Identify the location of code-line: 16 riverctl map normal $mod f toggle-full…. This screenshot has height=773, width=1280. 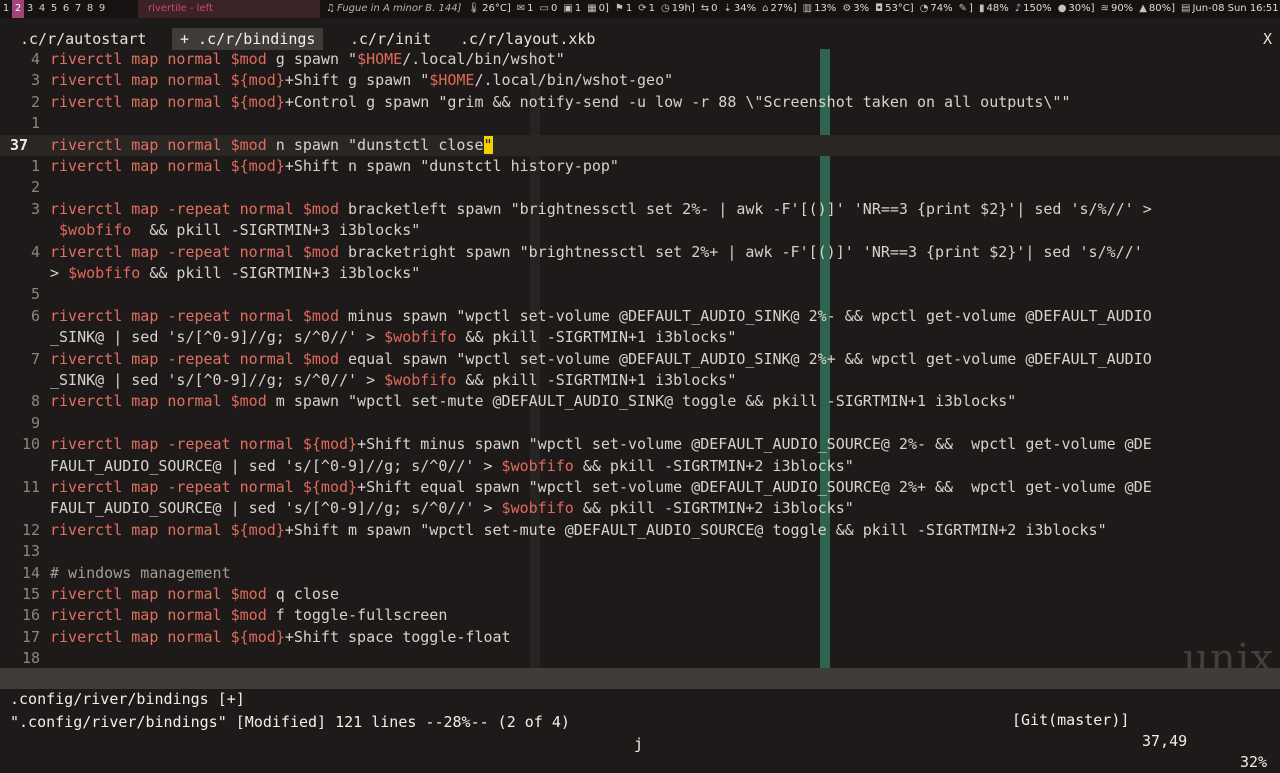
(640, 615).